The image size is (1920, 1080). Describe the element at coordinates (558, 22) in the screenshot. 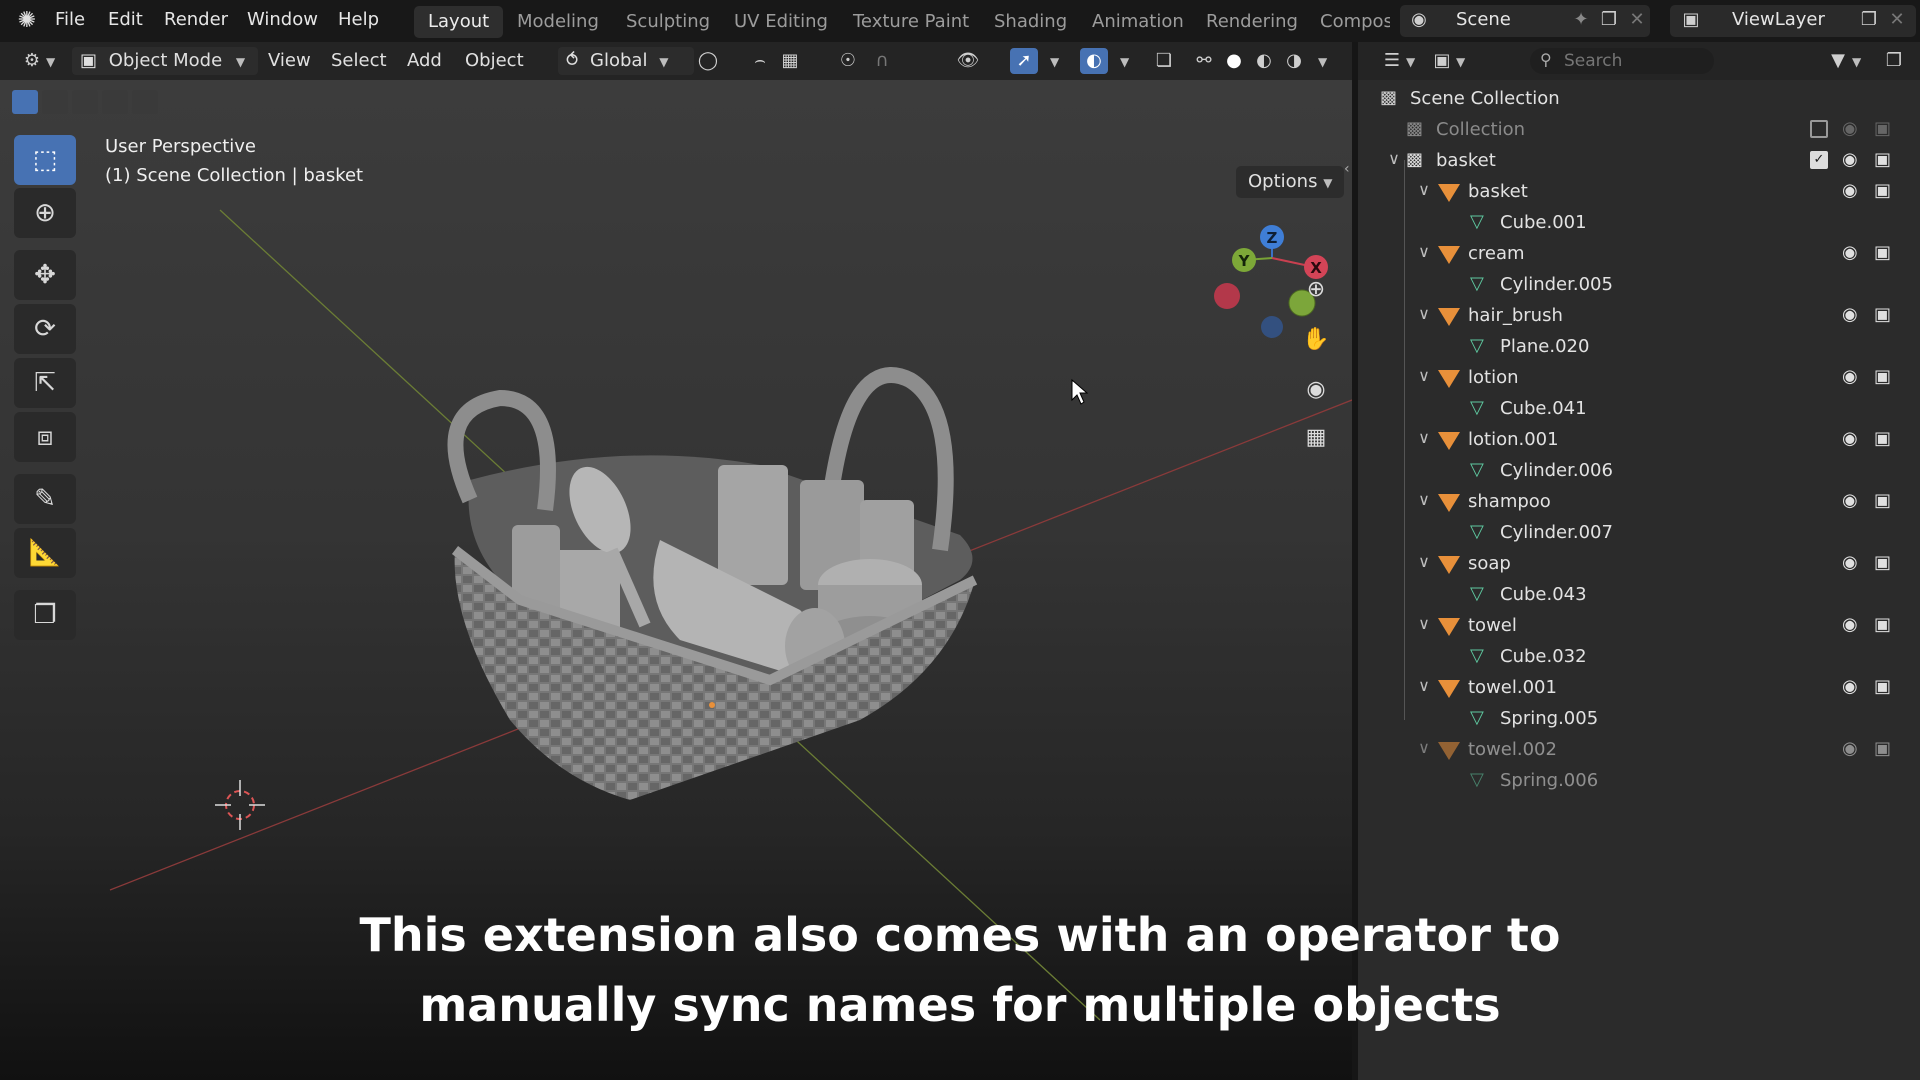

I see `tab-modeling: Modeling` at that location.